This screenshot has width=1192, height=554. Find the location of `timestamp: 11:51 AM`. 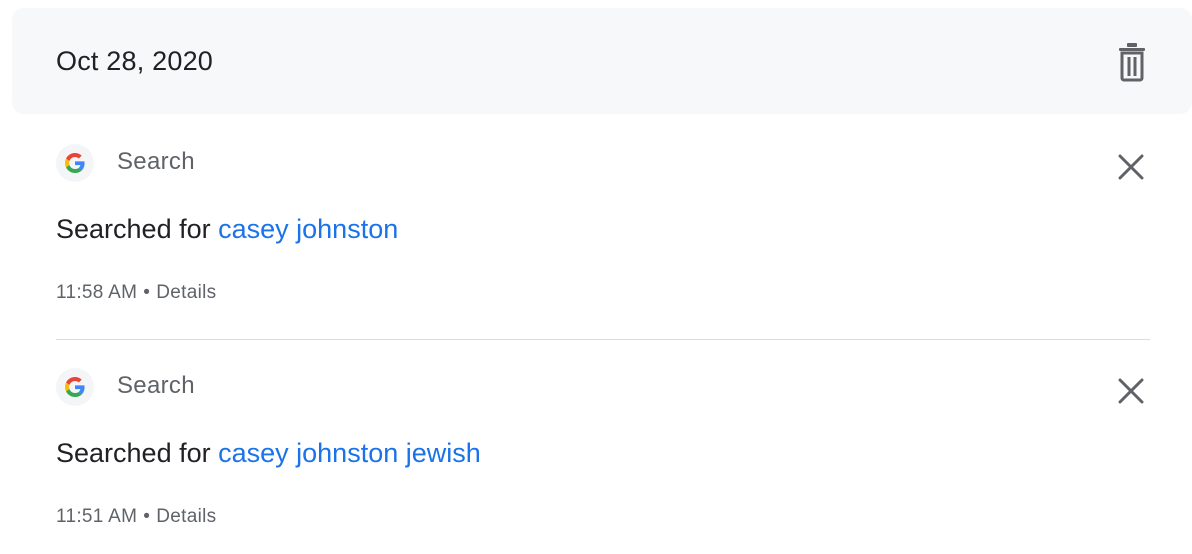

timestamp: 11:51 AM is located at coordinates (97, 516).